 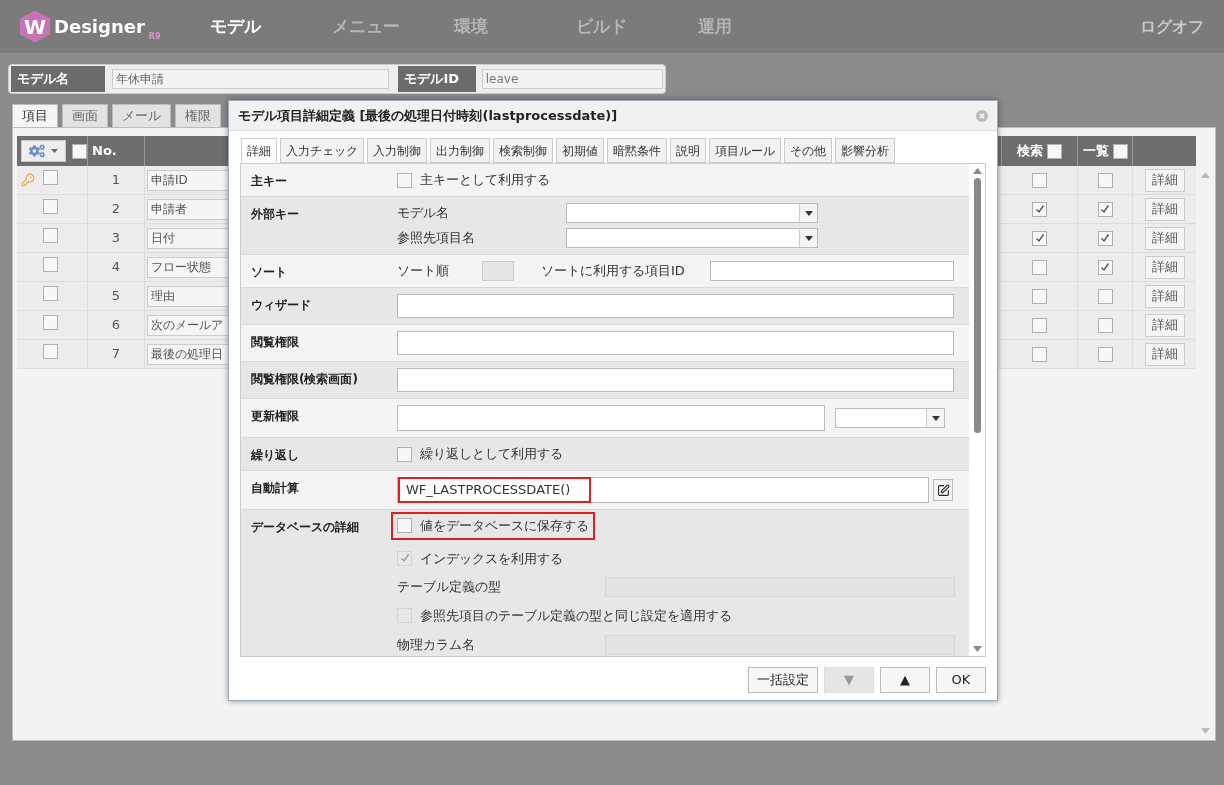 What do you see at coordinates (688, 150) in the screenshot?
I see `tab: 説明` at bounding box center [688, 150].